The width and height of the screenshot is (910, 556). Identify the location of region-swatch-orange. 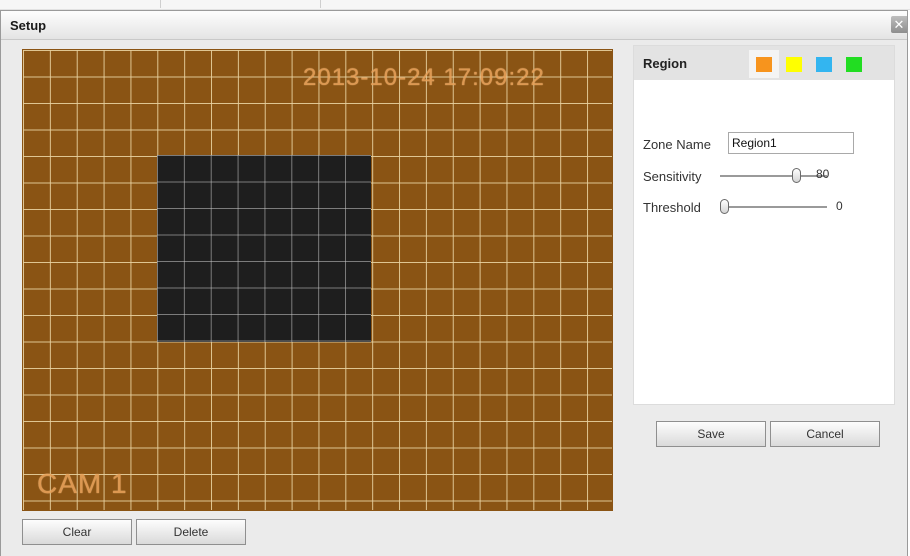
(764, 64).